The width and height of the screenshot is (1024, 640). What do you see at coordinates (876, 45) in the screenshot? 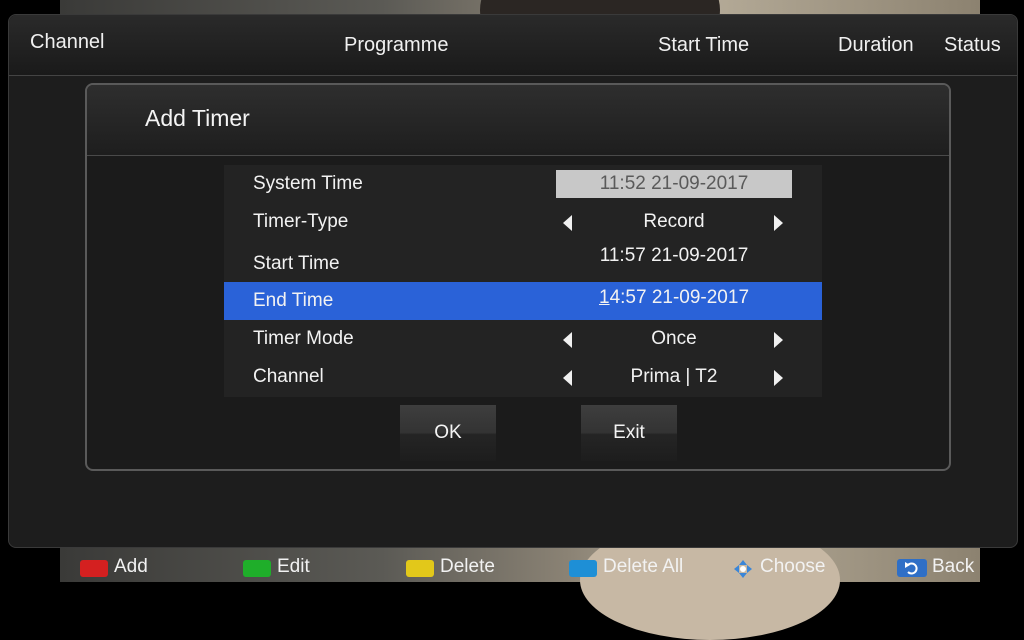
I see `column-duration: Duration` at bounding box center [876, 45].